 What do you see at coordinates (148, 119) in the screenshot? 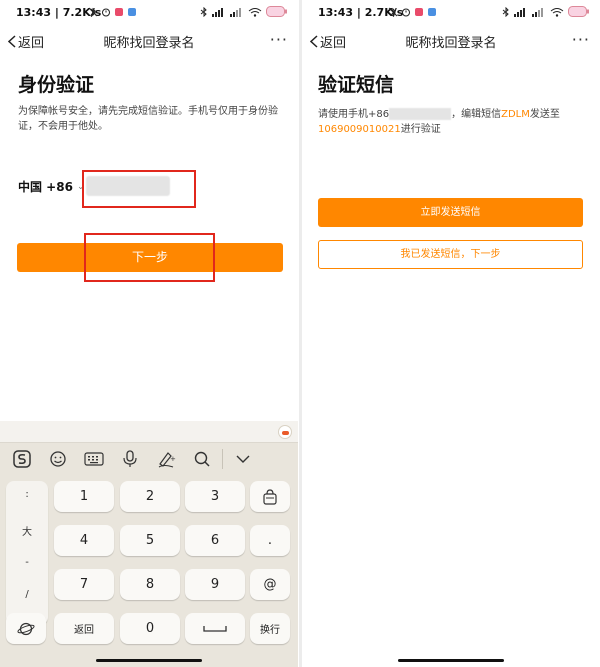
I see `verification-description: 为保障帐号安全，请先完成短信验证。手机号仅用于身份验证，不会用于他处。` at bounding box center [148, 119].